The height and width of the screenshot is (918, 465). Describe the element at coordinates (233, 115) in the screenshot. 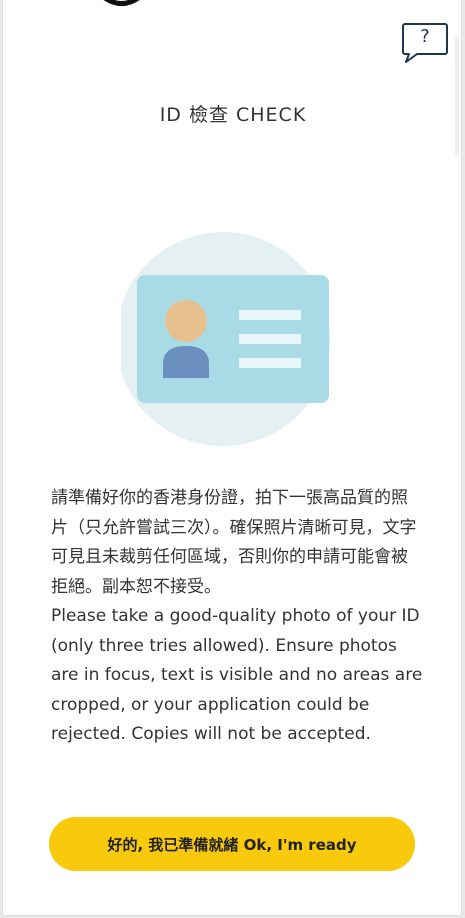

I see `page-title: ID 檢查 CHECK` at that location.